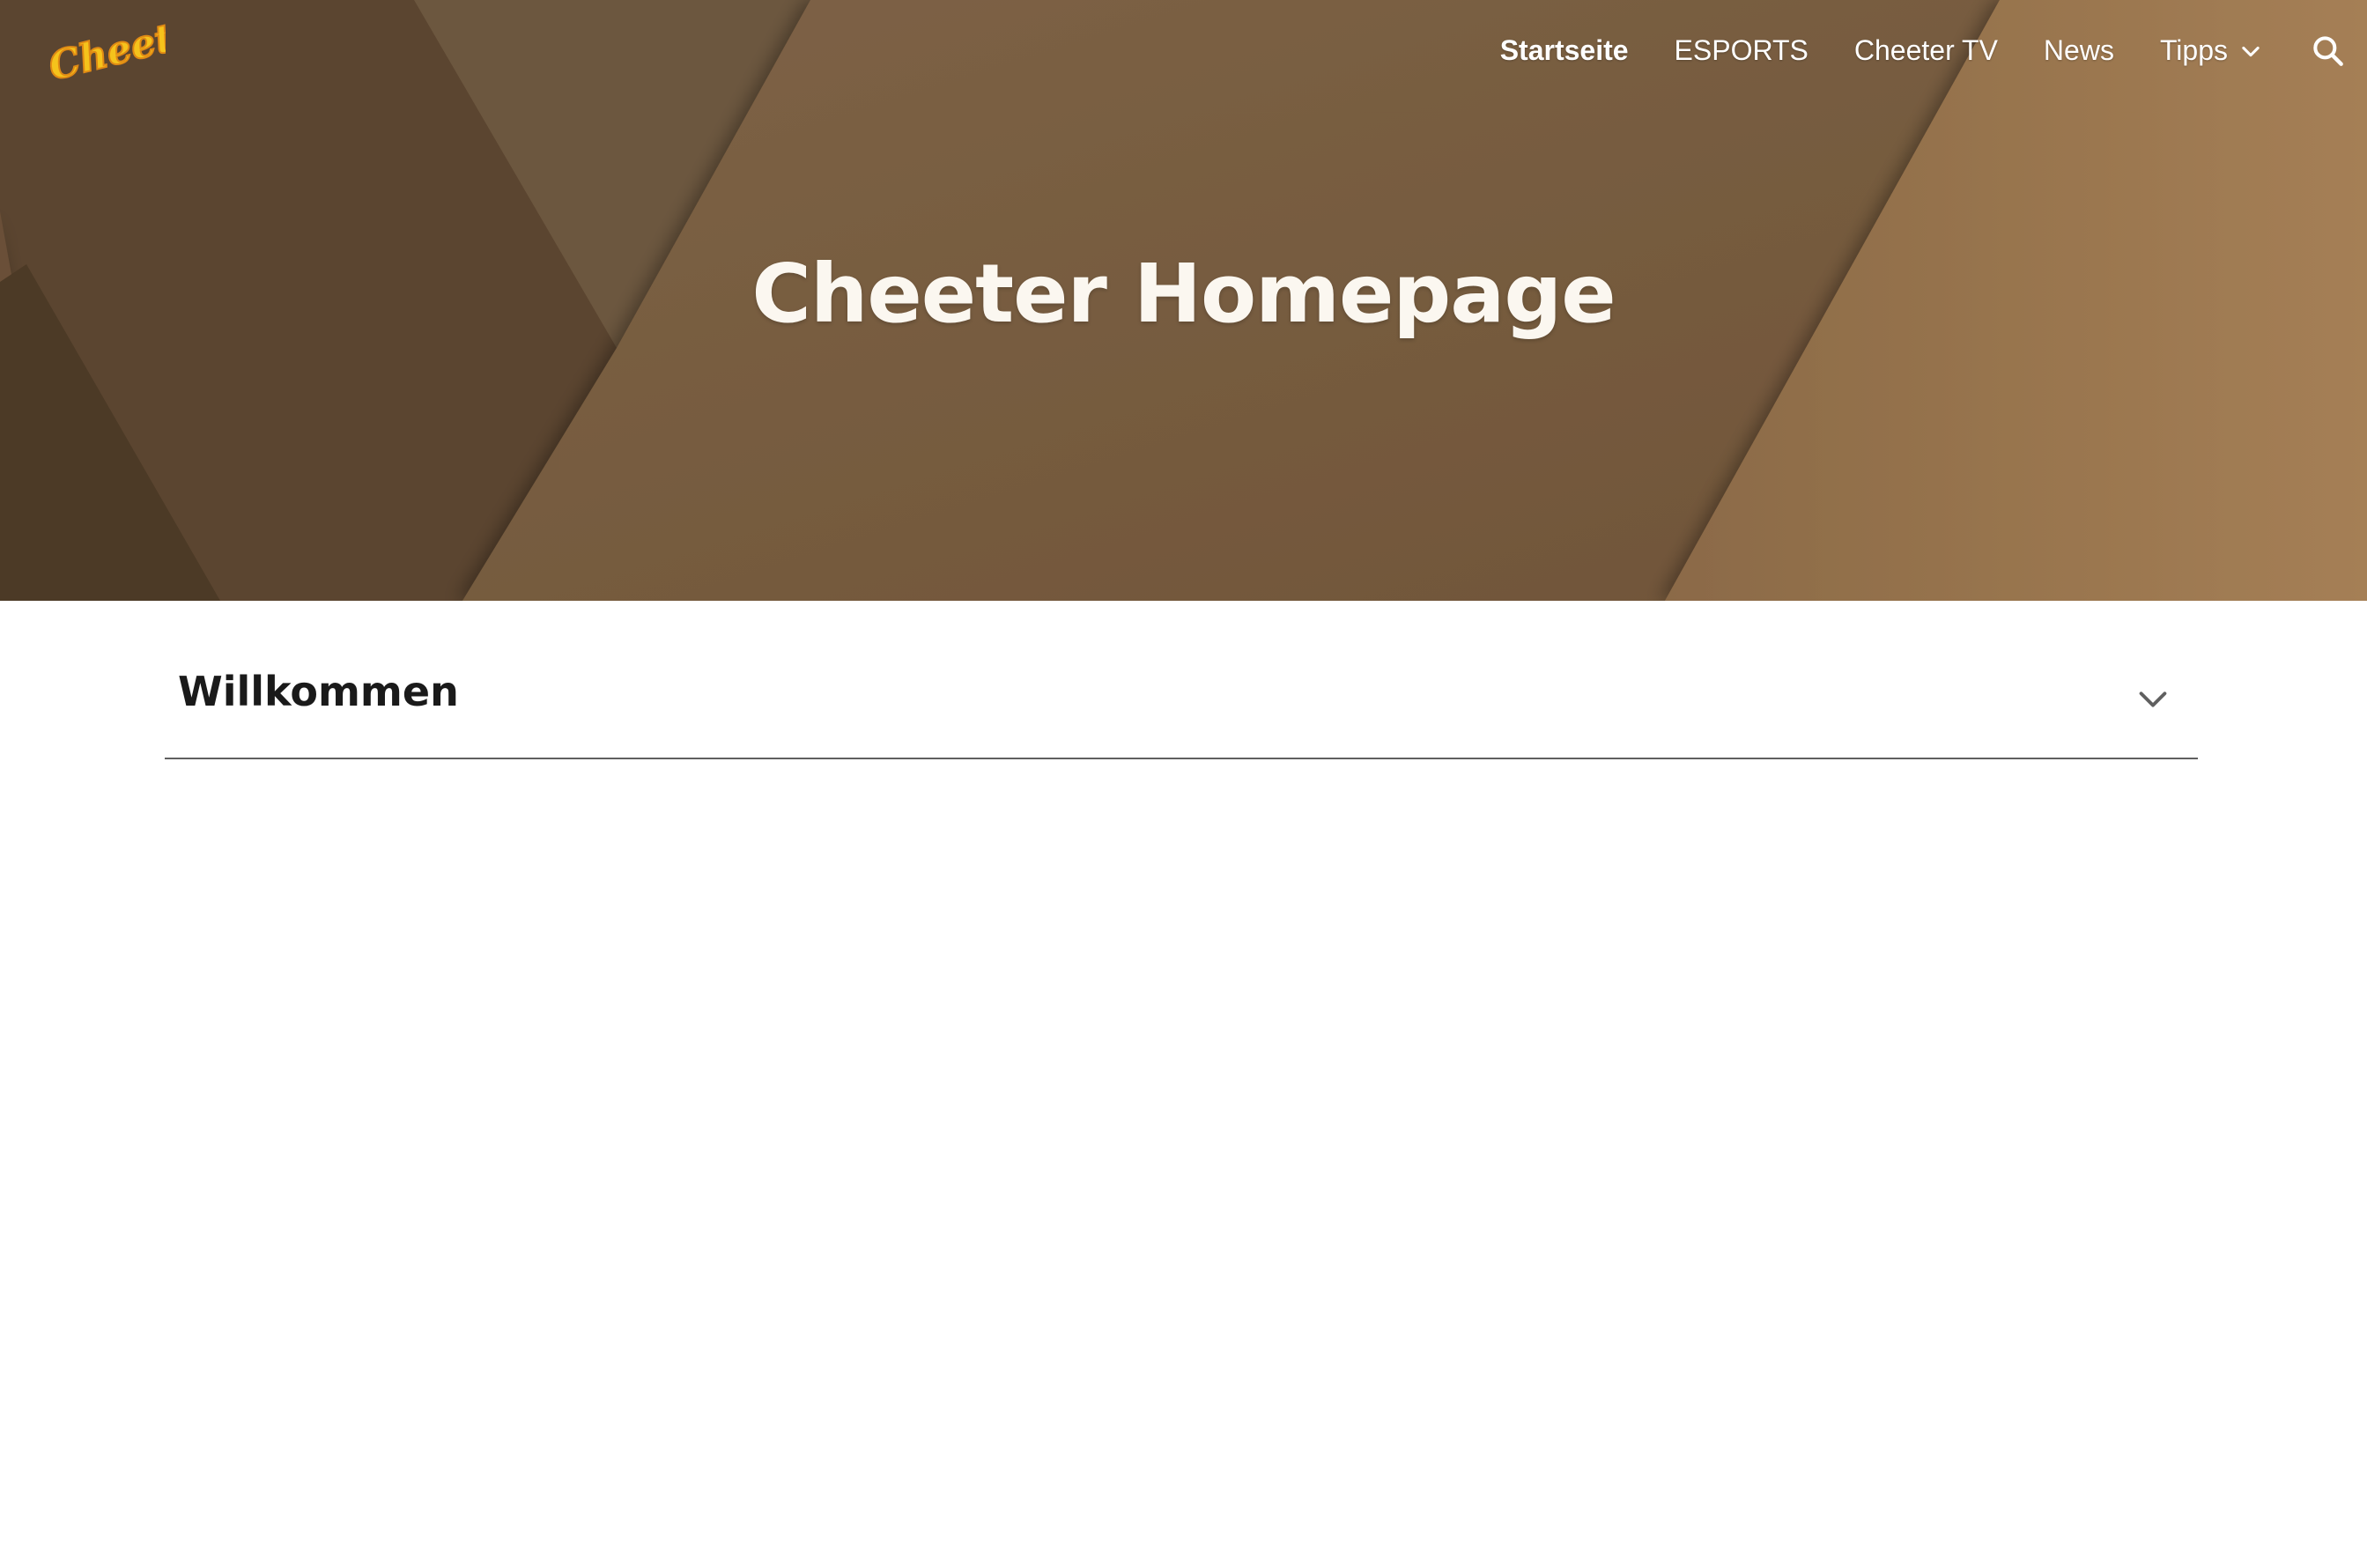 The height and width of the screenshot is (1568, 2367). I want to click on logo-text: Cheeter, so click(105, 47).